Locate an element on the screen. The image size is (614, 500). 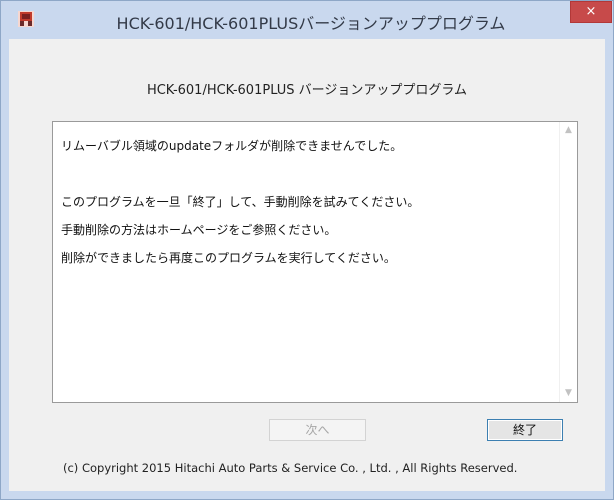
scroll-up-arrow-icon: ▲ is located at coordinates (568, 130).